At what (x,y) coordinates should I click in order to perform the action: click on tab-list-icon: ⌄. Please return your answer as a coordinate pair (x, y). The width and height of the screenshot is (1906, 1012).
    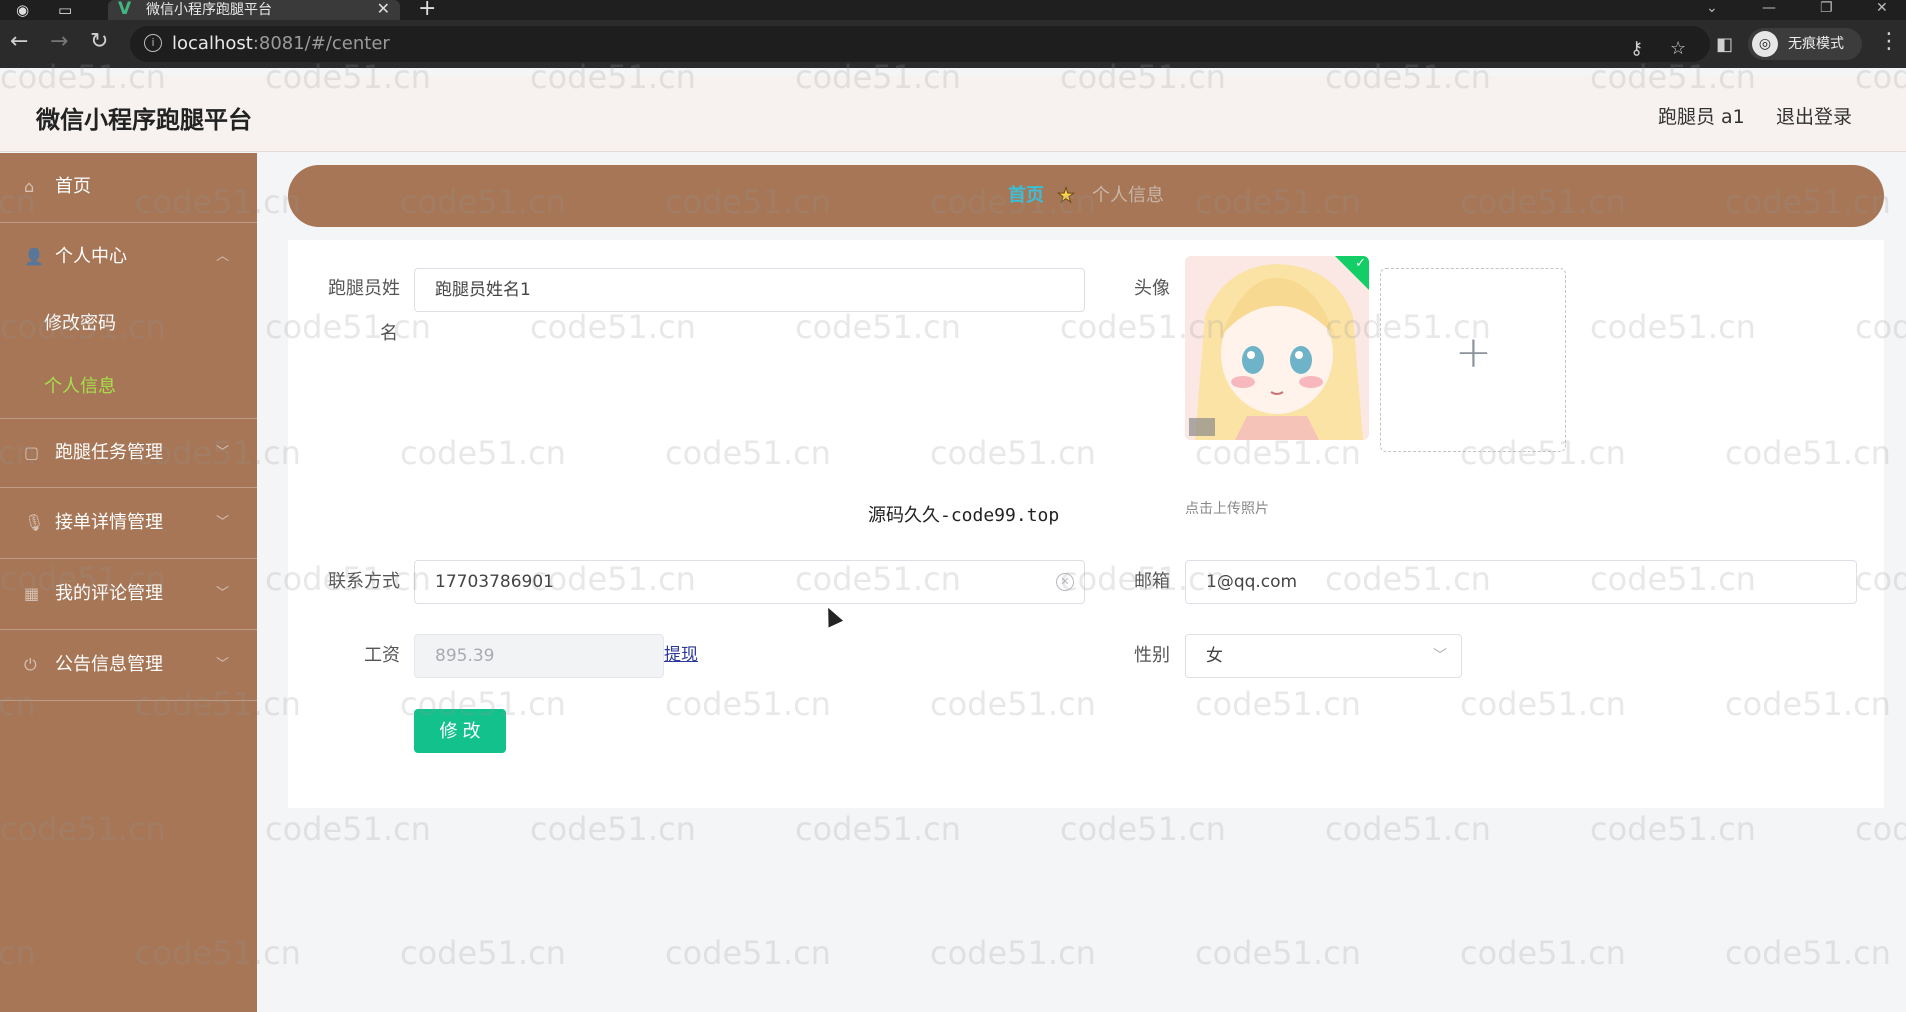
    Looking at the image, I should click on (1712, 8).